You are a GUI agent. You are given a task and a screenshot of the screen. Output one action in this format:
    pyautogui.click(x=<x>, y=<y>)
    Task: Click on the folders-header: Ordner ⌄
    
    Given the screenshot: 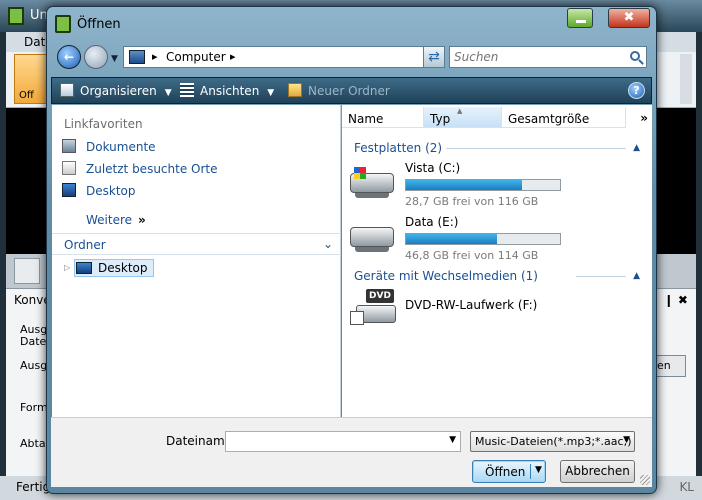 What is the action you would take?
    pyautogui.click(x=196, y=244)
    